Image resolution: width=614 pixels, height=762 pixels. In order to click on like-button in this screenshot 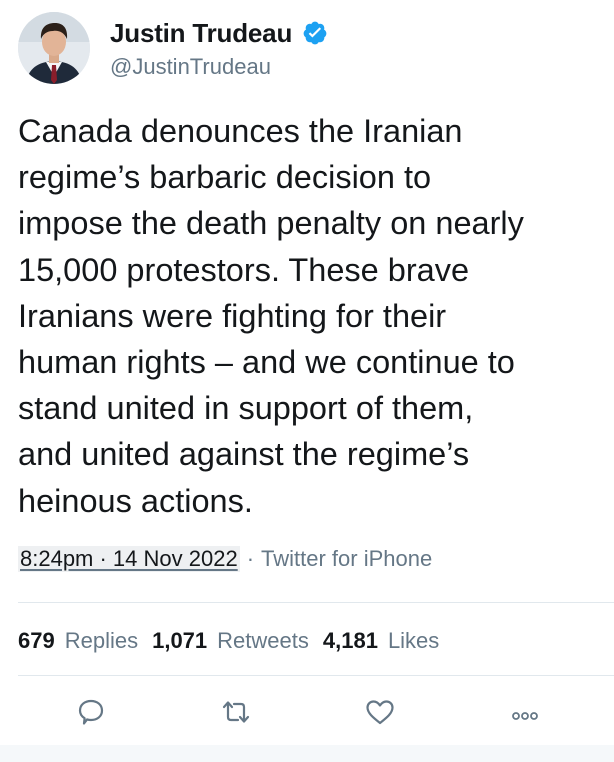, I will do `click(380, 712)`.